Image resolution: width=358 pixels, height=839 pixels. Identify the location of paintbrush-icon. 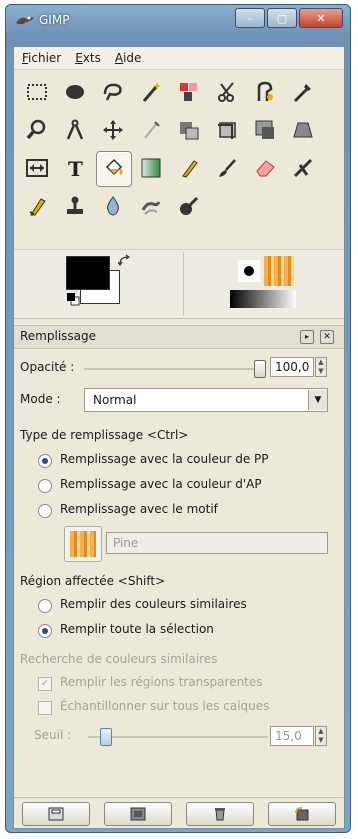
(227, 168).